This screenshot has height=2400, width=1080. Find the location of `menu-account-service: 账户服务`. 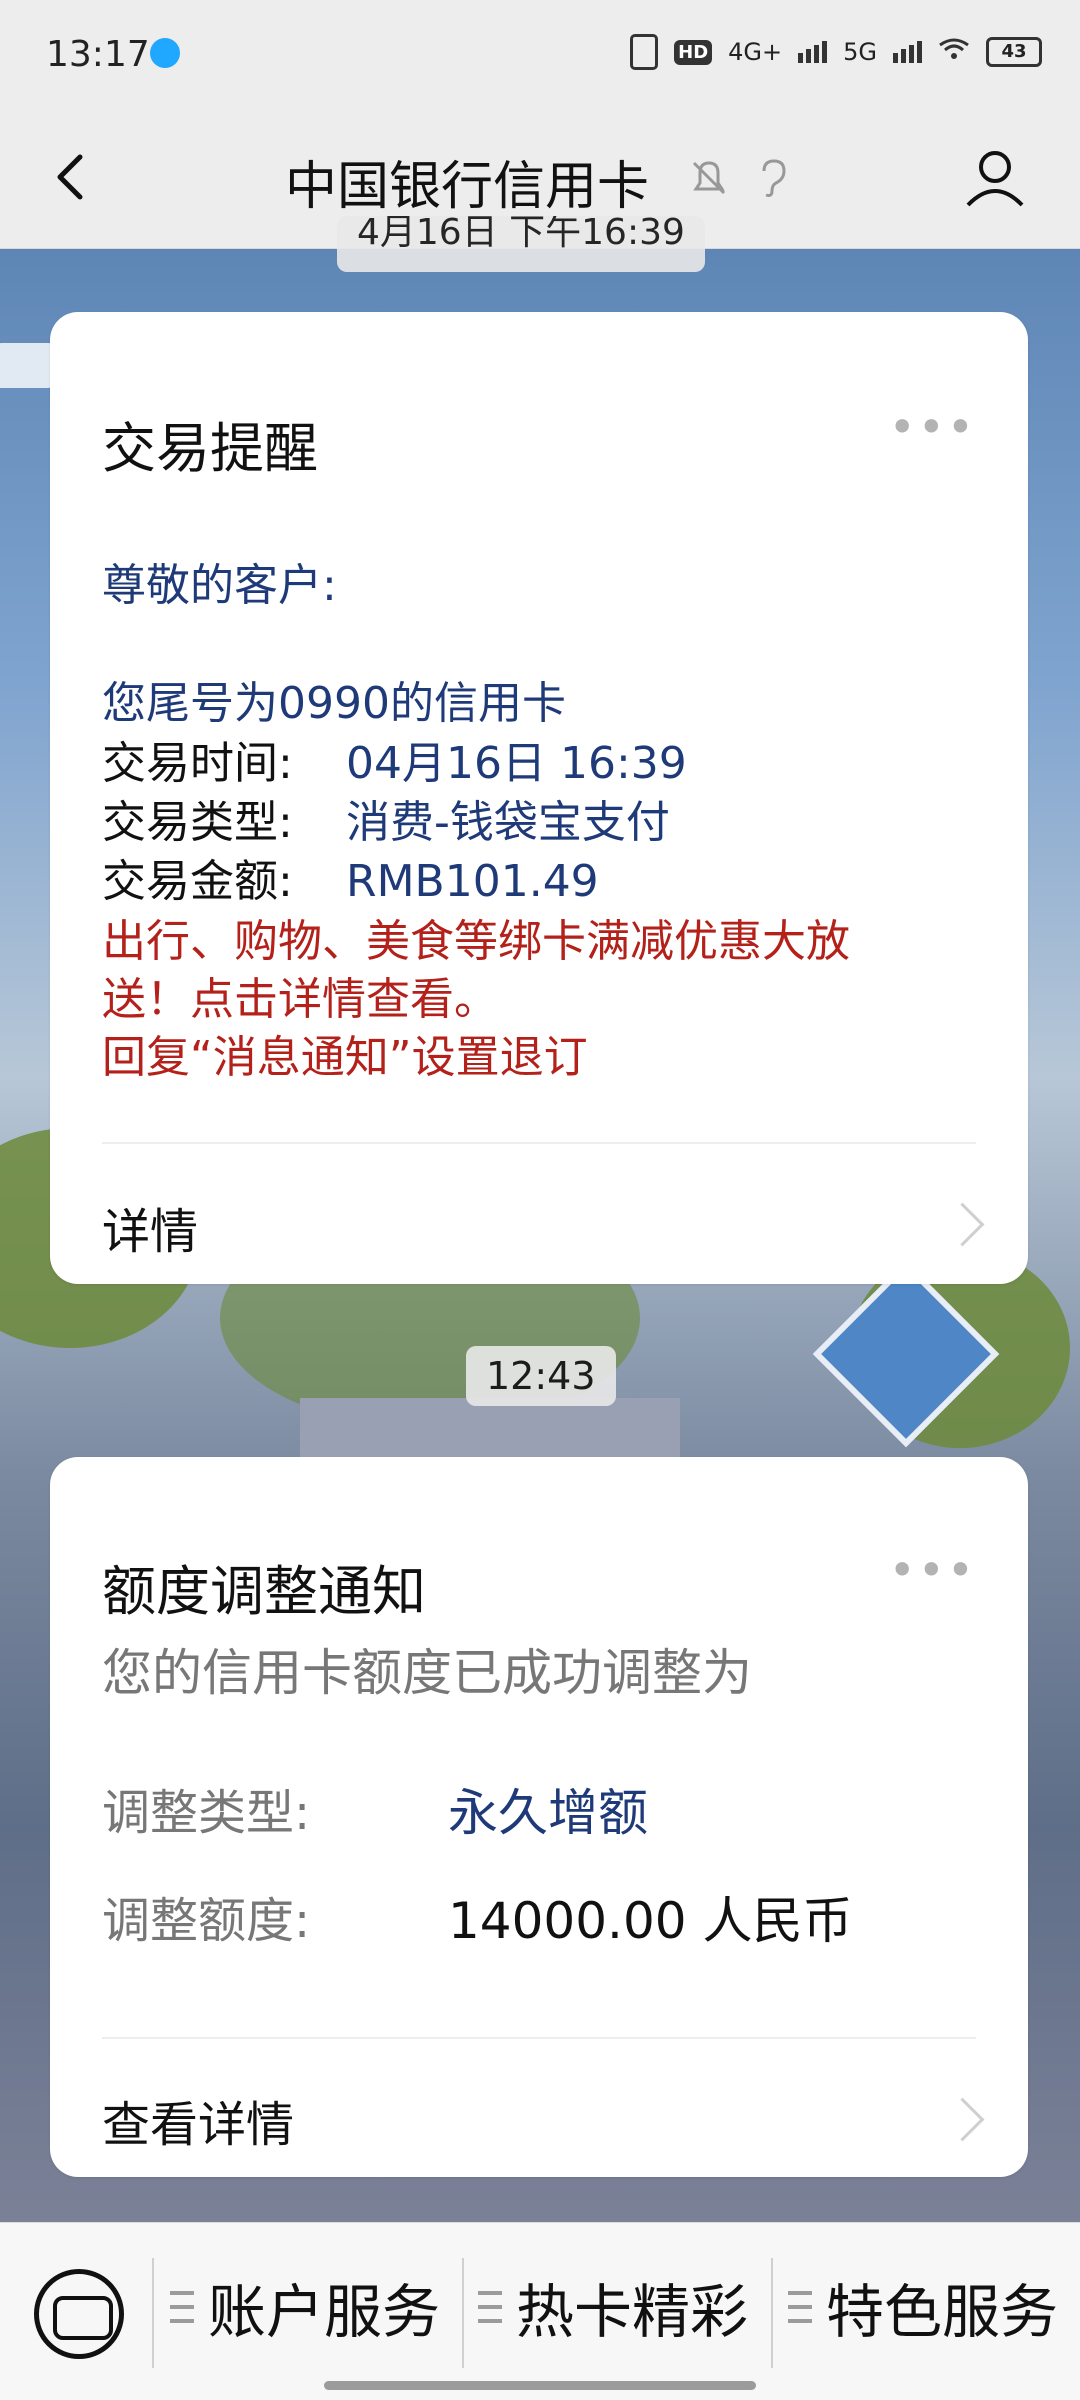

menu-account-service: 账户服务 is located at coordinates (305, 2307).